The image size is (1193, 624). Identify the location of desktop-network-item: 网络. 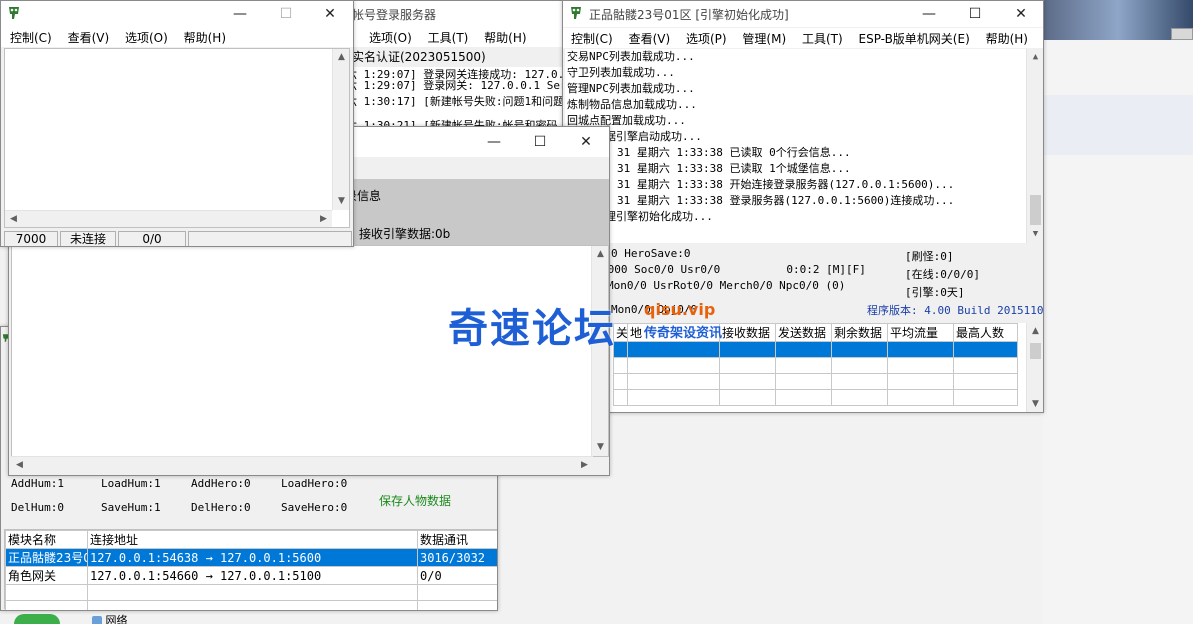
(110, 618).